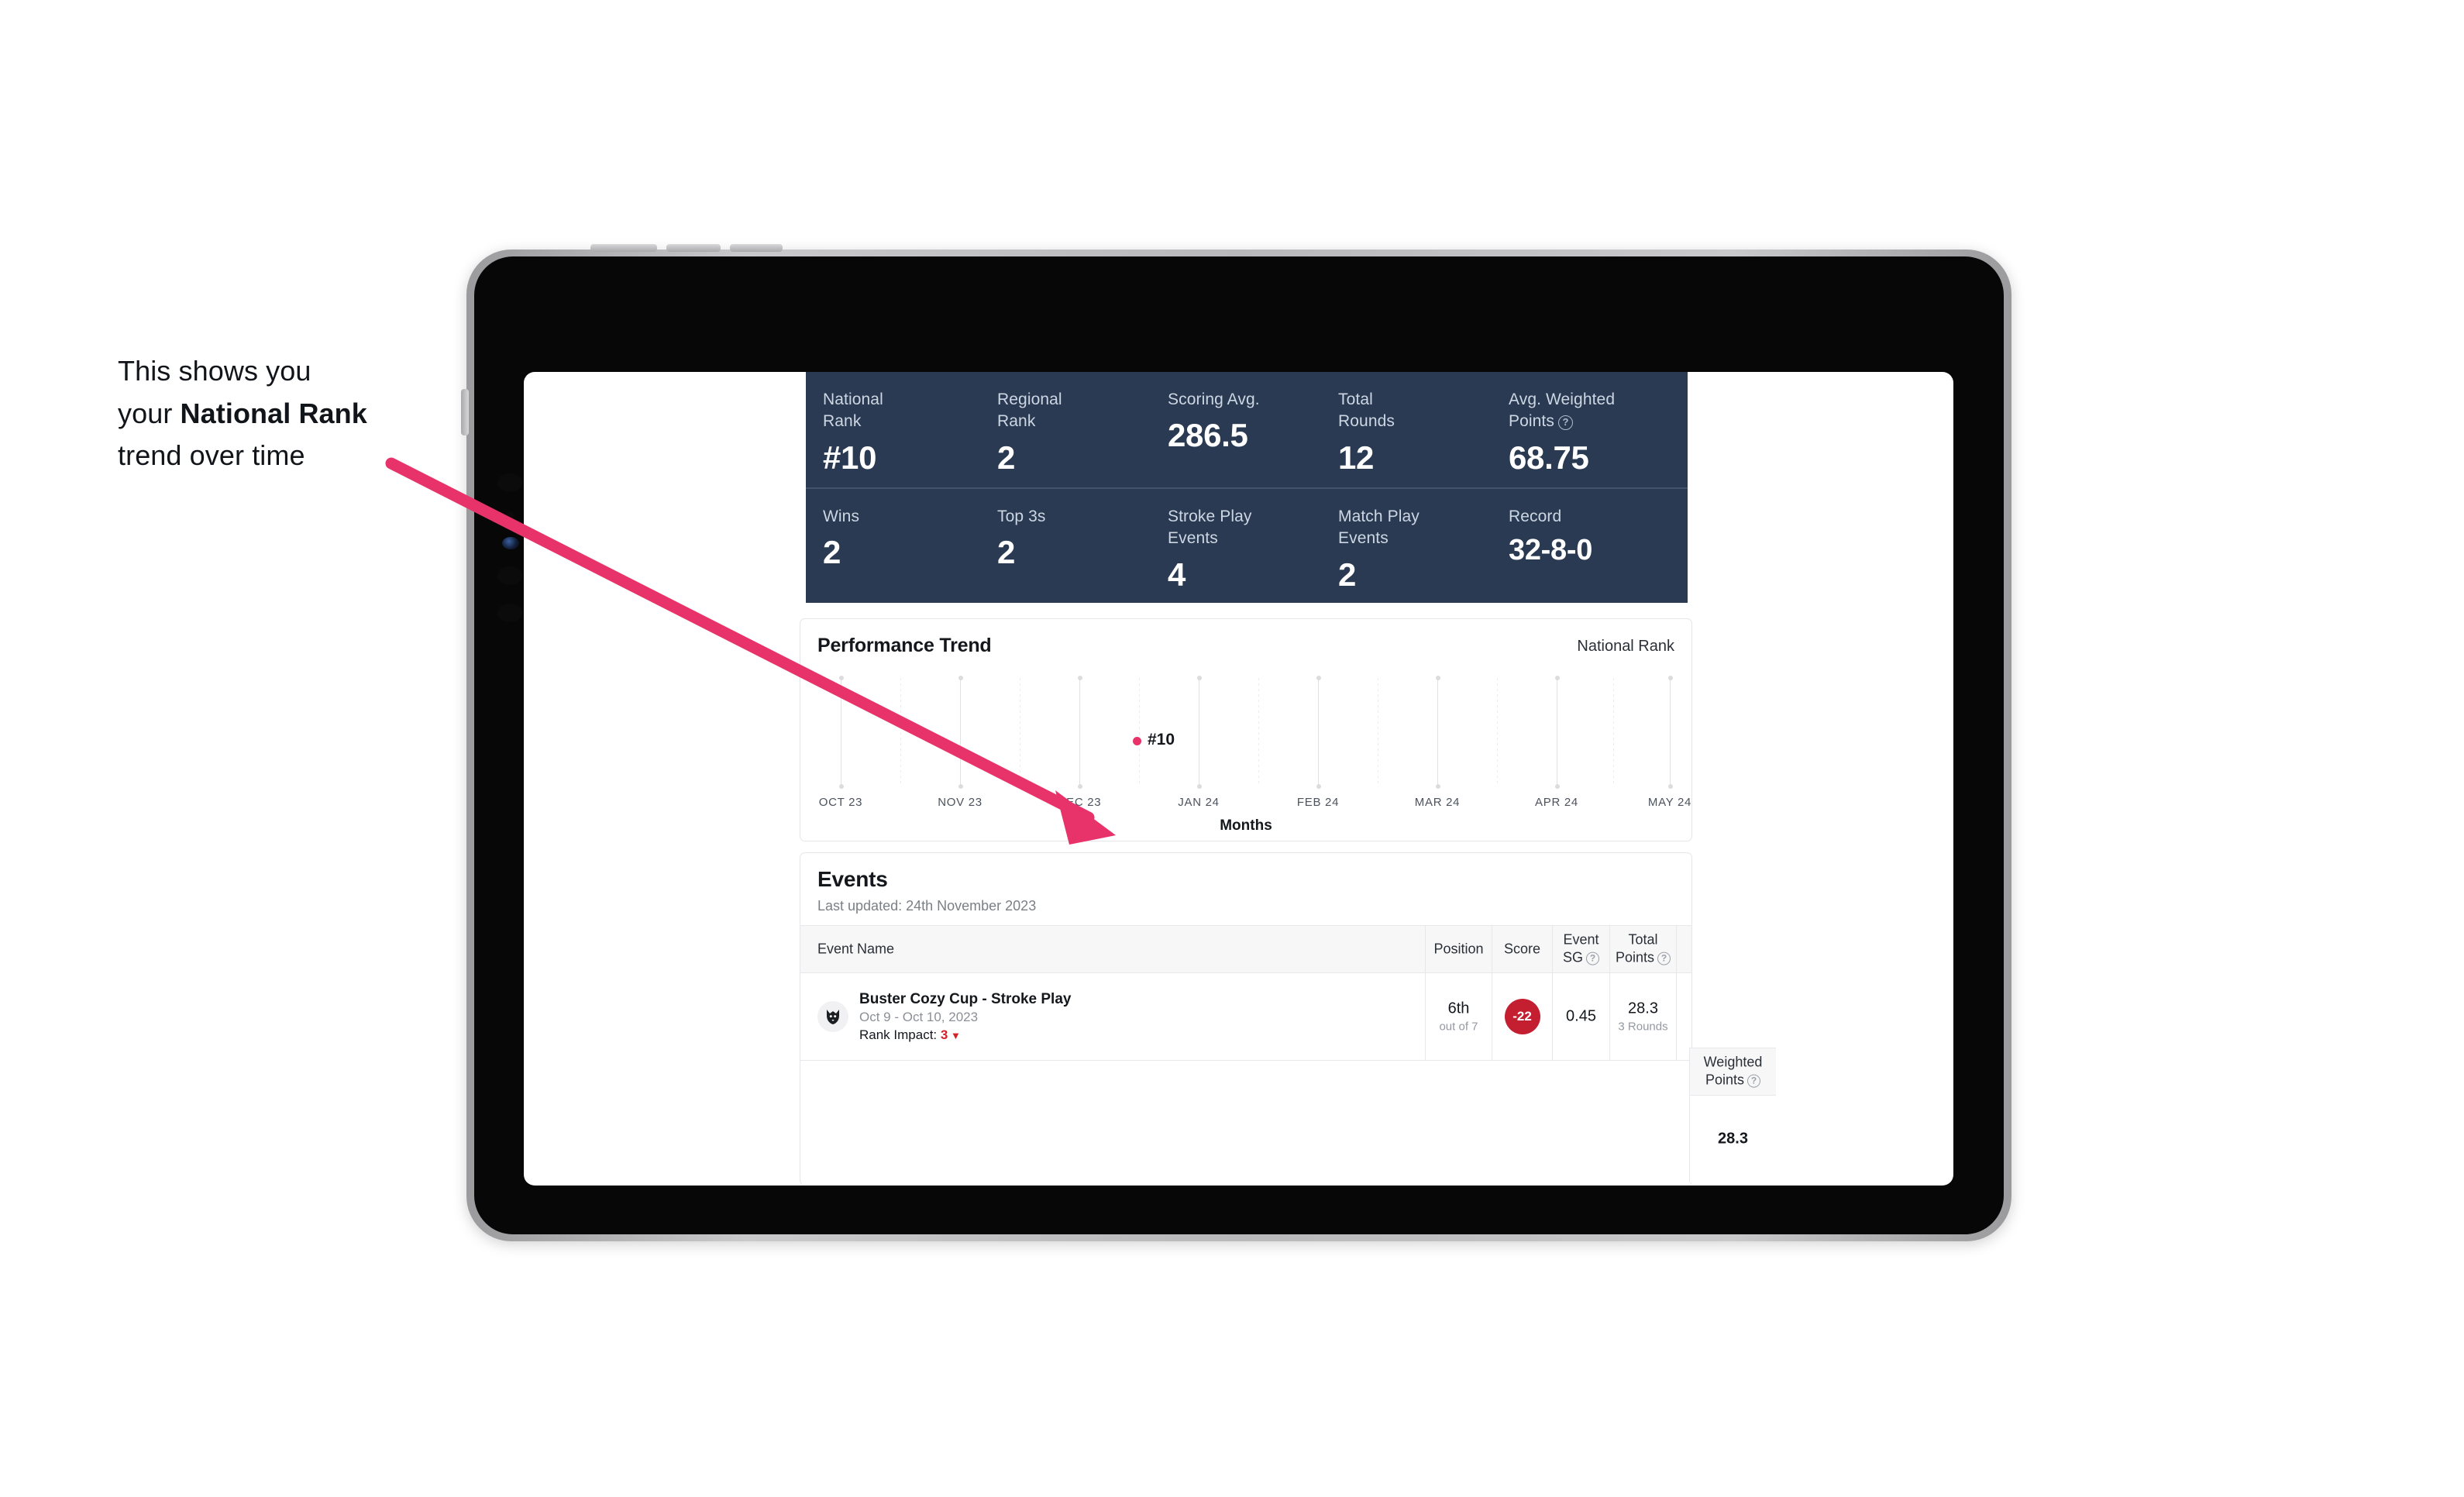 This screenshot has height=1497, width=2464. I want to click on col-header-label: Score, so click(1522, 949).